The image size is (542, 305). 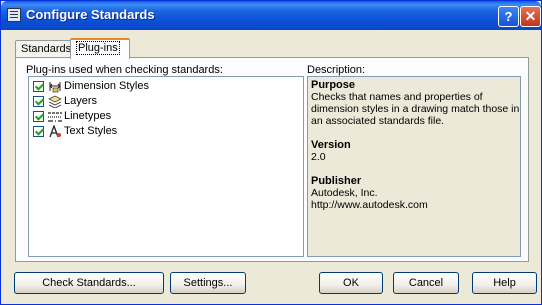 I want to click on title-bar: Configure Standards ? ✕, so click(x=271, y=15).